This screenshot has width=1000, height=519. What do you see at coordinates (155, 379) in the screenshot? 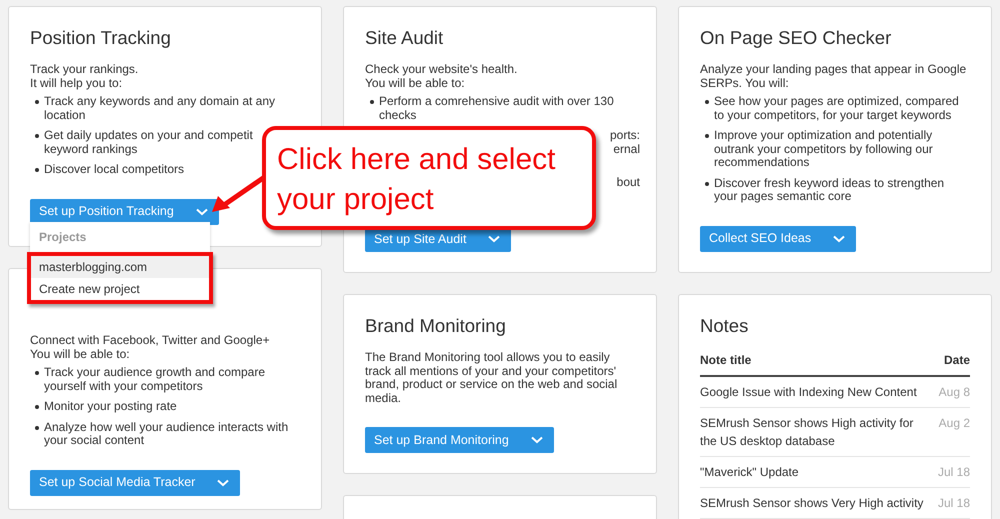
I see `bullet-item: Track your audience growth and compare yourself with your competitors` at bounding box center [155, 379].